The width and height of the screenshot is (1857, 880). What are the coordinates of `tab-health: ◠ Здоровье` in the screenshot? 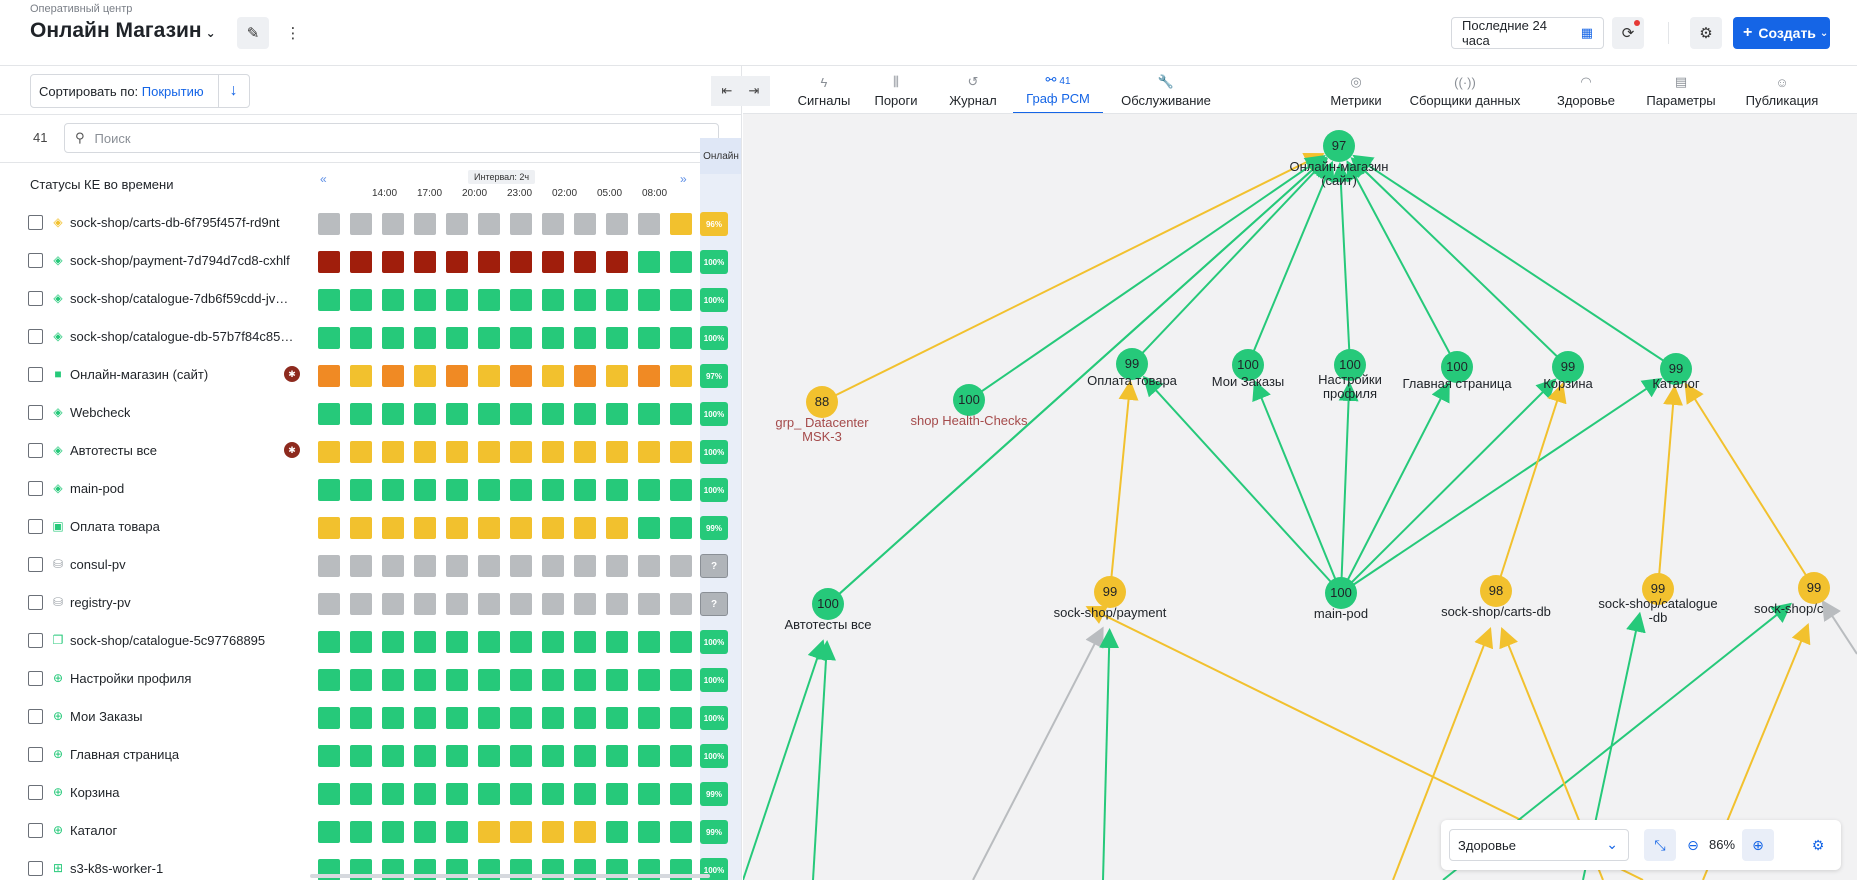 It's located at (1586, 90).